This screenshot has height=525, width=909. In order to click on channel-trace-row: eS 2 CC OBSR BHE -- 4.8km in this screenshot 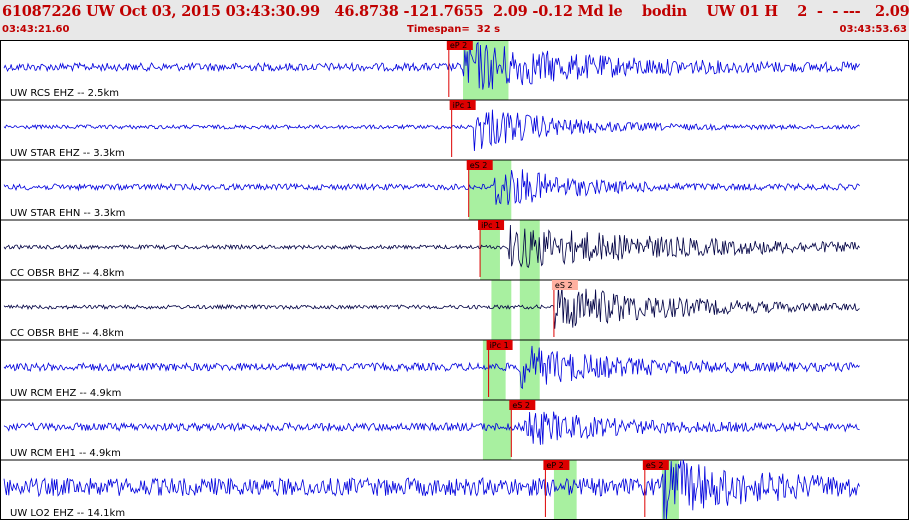, I will do `click(454, 309)`.